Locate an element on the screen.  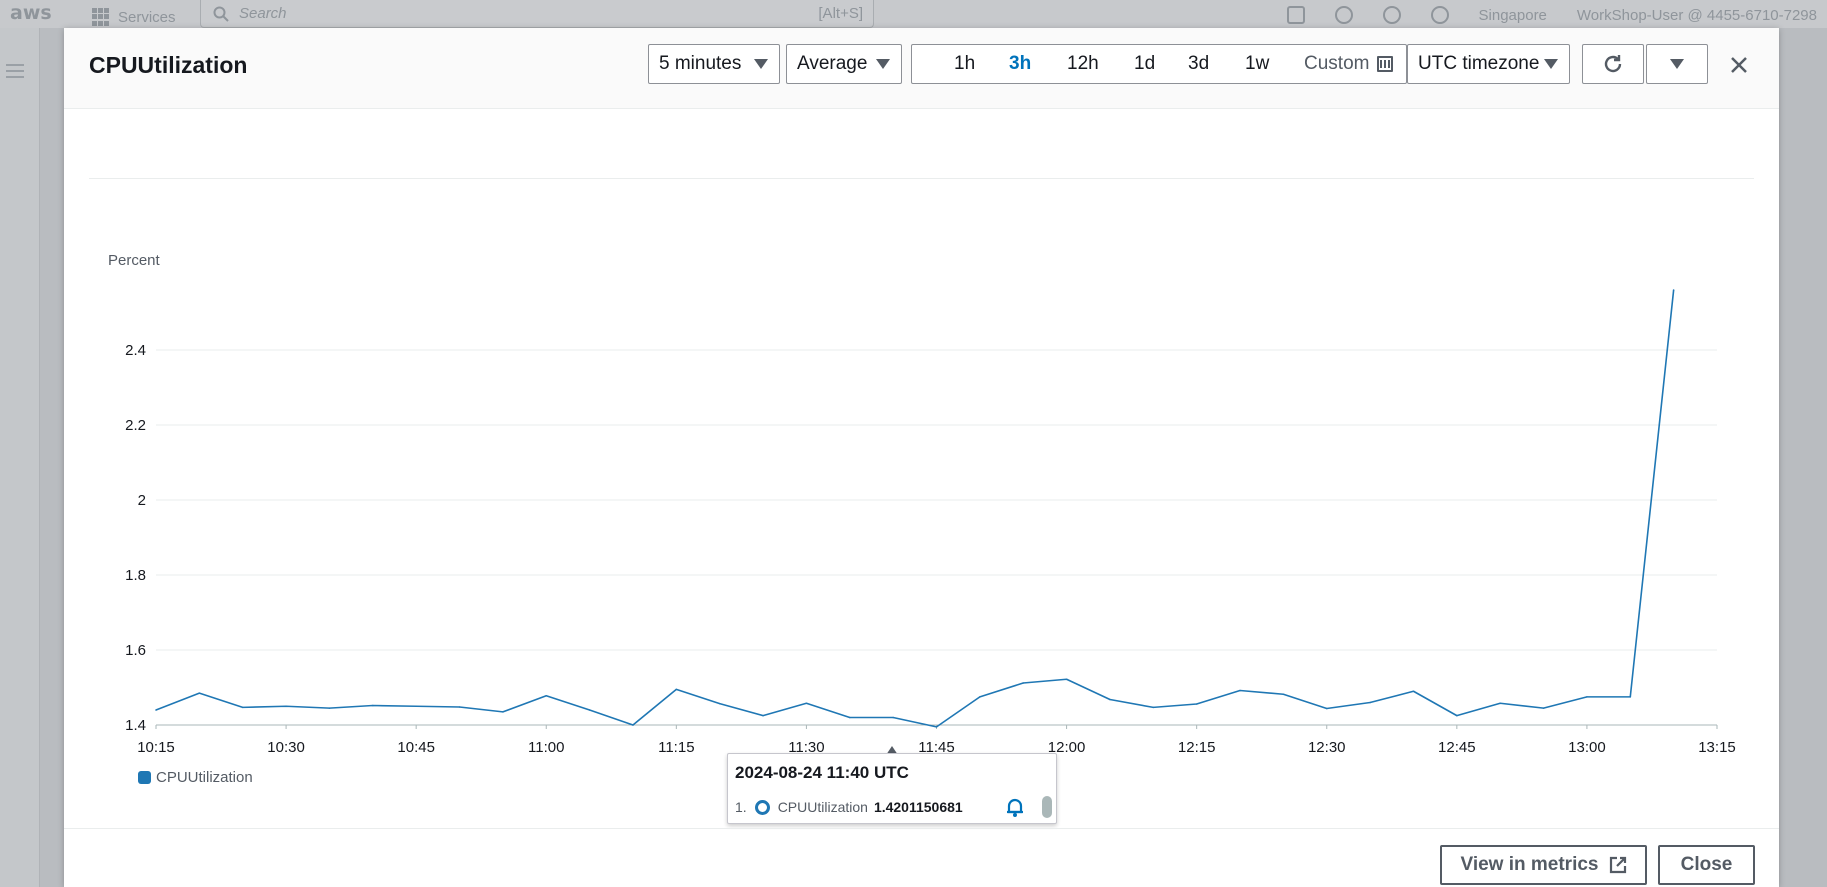
menu-icon is located at coordinates (15, 73).